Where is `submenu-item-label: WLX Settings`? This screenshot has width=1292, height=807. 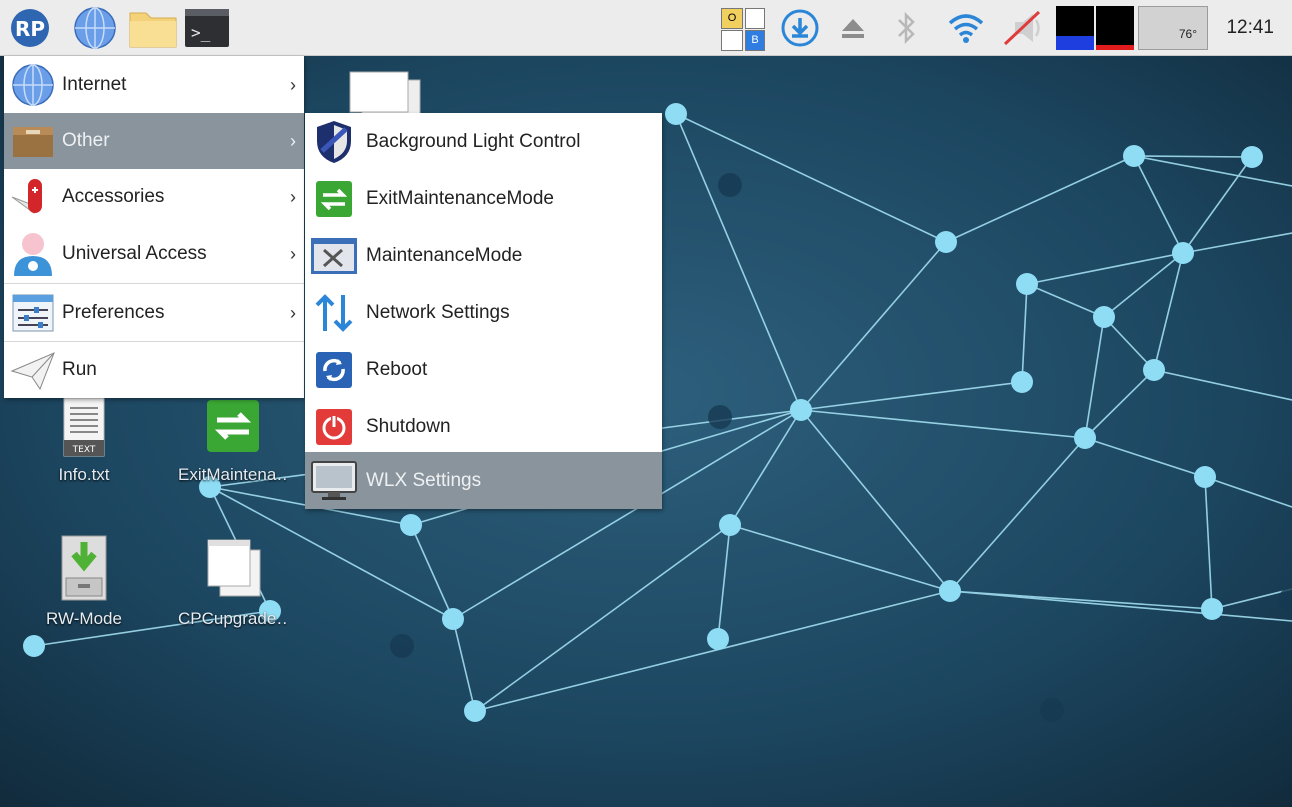
submenu-item-label: WLX Settings is located at coordinates (424, 480).